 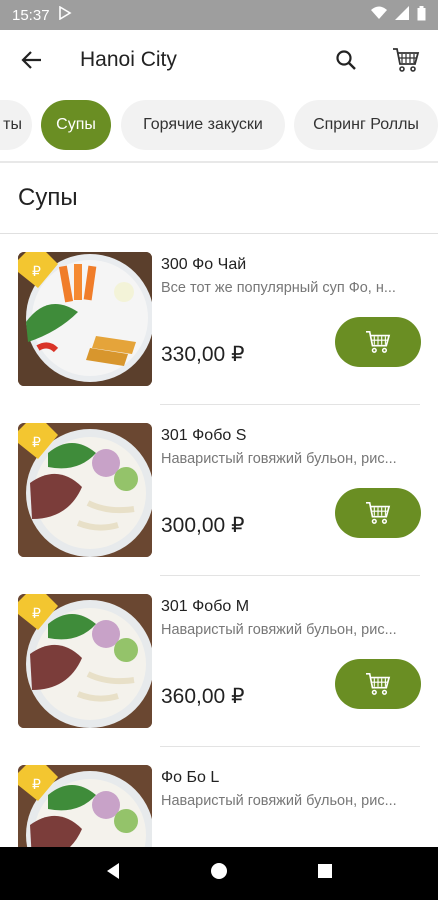 I want to click on tab-soups: Супы, so click(x=76, y=125).